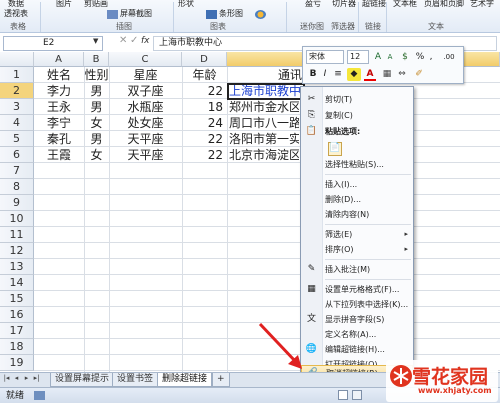  I want to click on cell-d3: 18, so click(204, 107).